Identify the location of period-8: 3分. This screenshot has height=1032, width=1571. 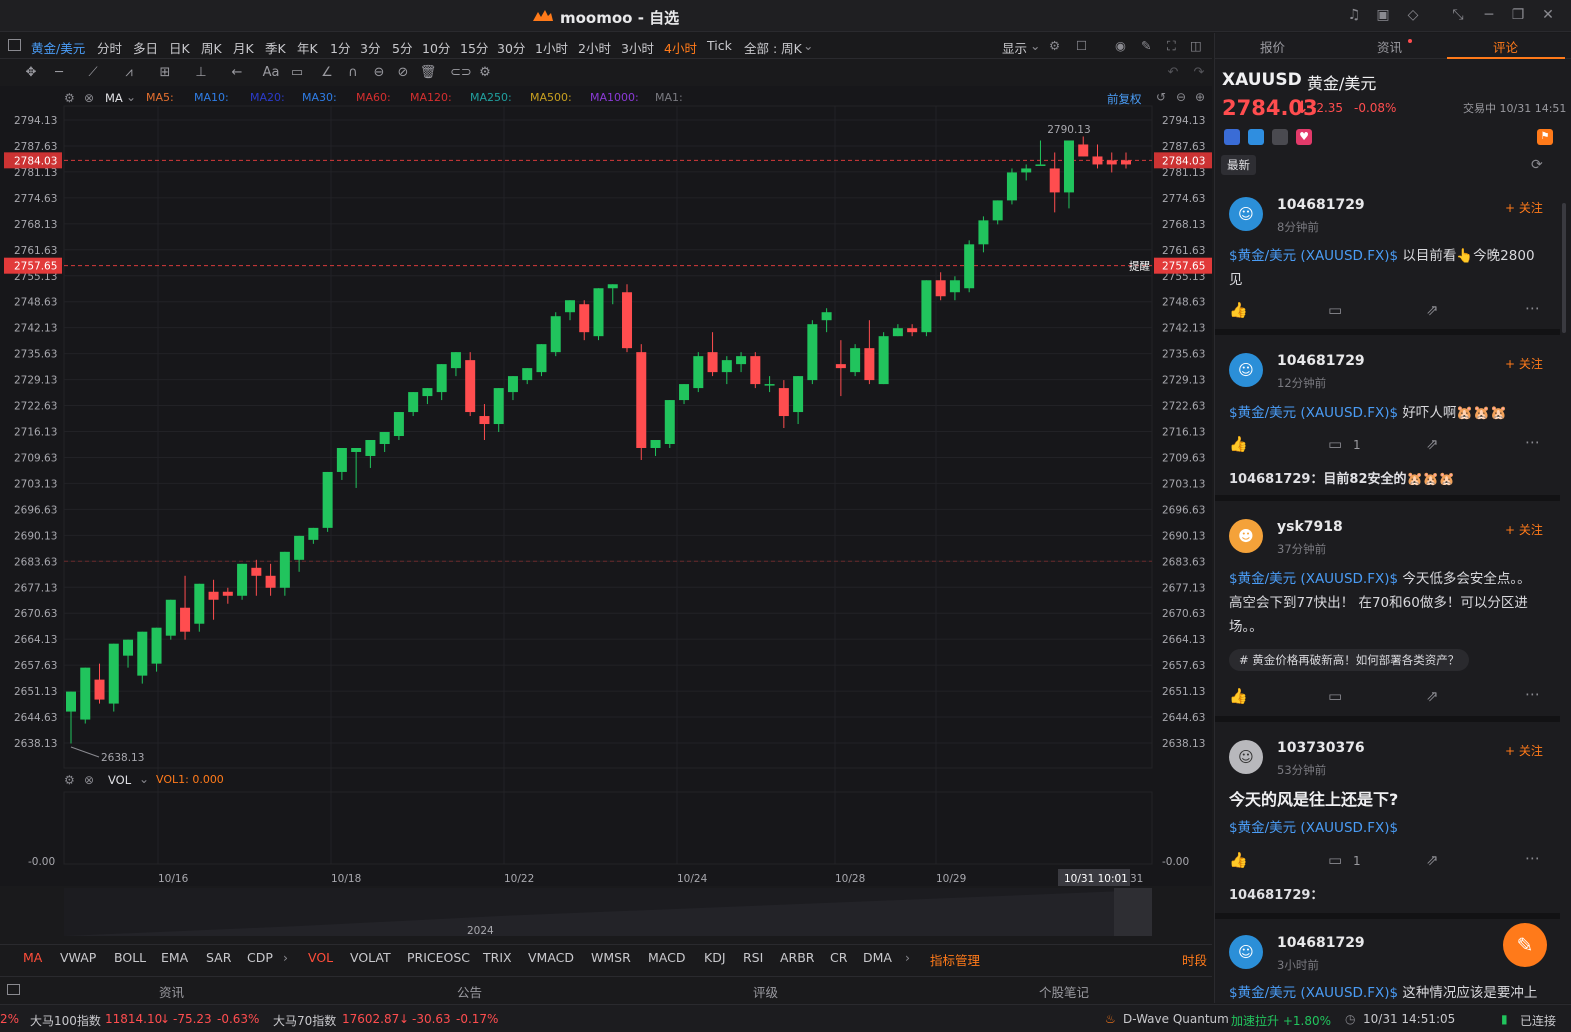
(370, 47).